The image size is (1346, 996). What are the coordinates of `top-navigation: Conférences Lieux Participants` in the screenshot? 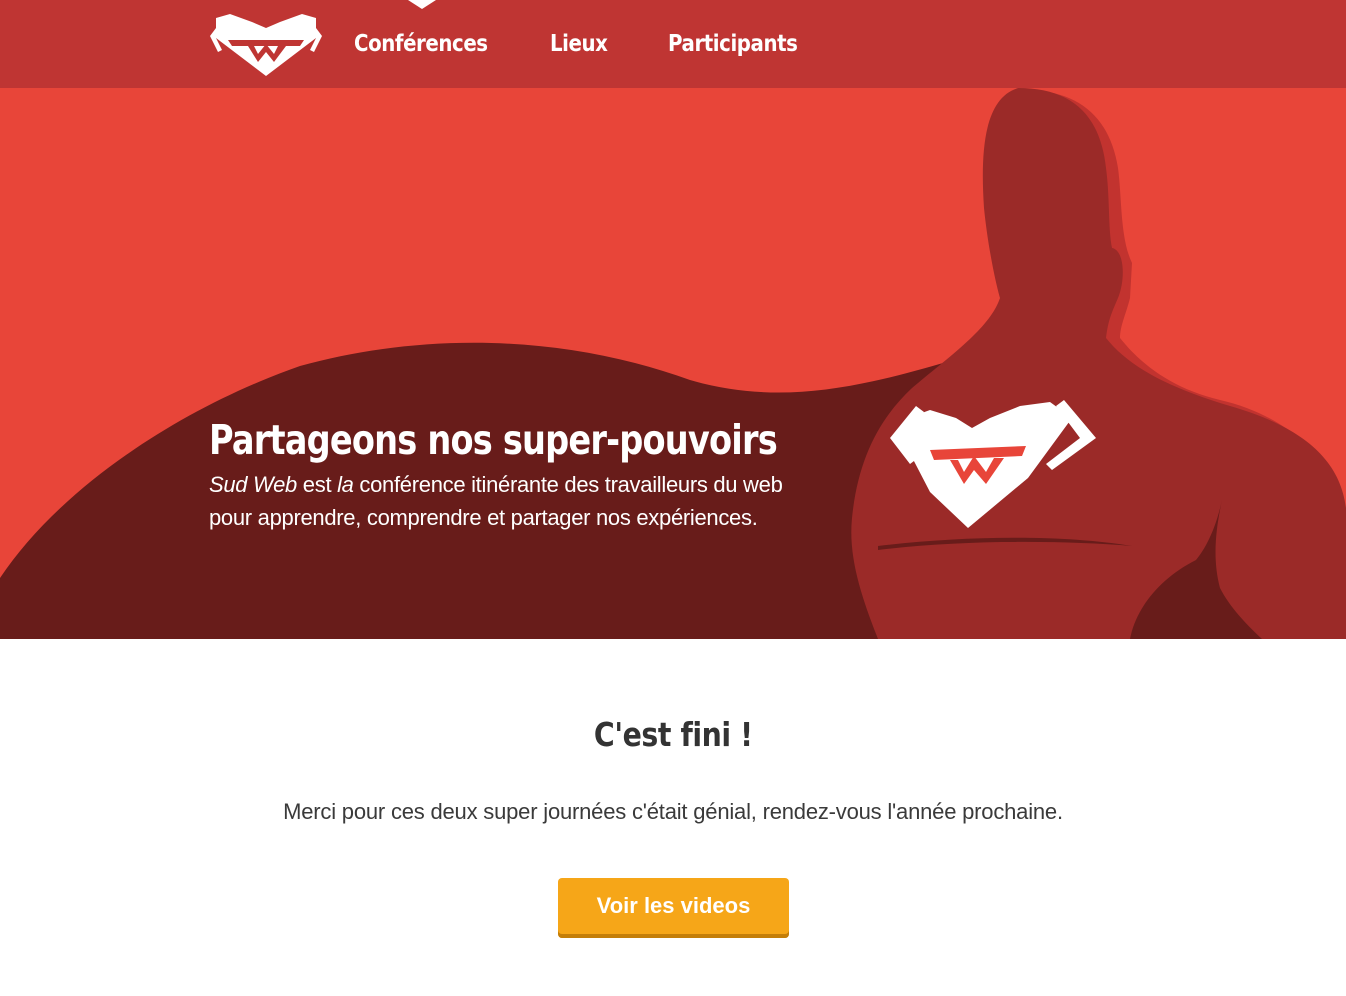 It's located at (673, 44).